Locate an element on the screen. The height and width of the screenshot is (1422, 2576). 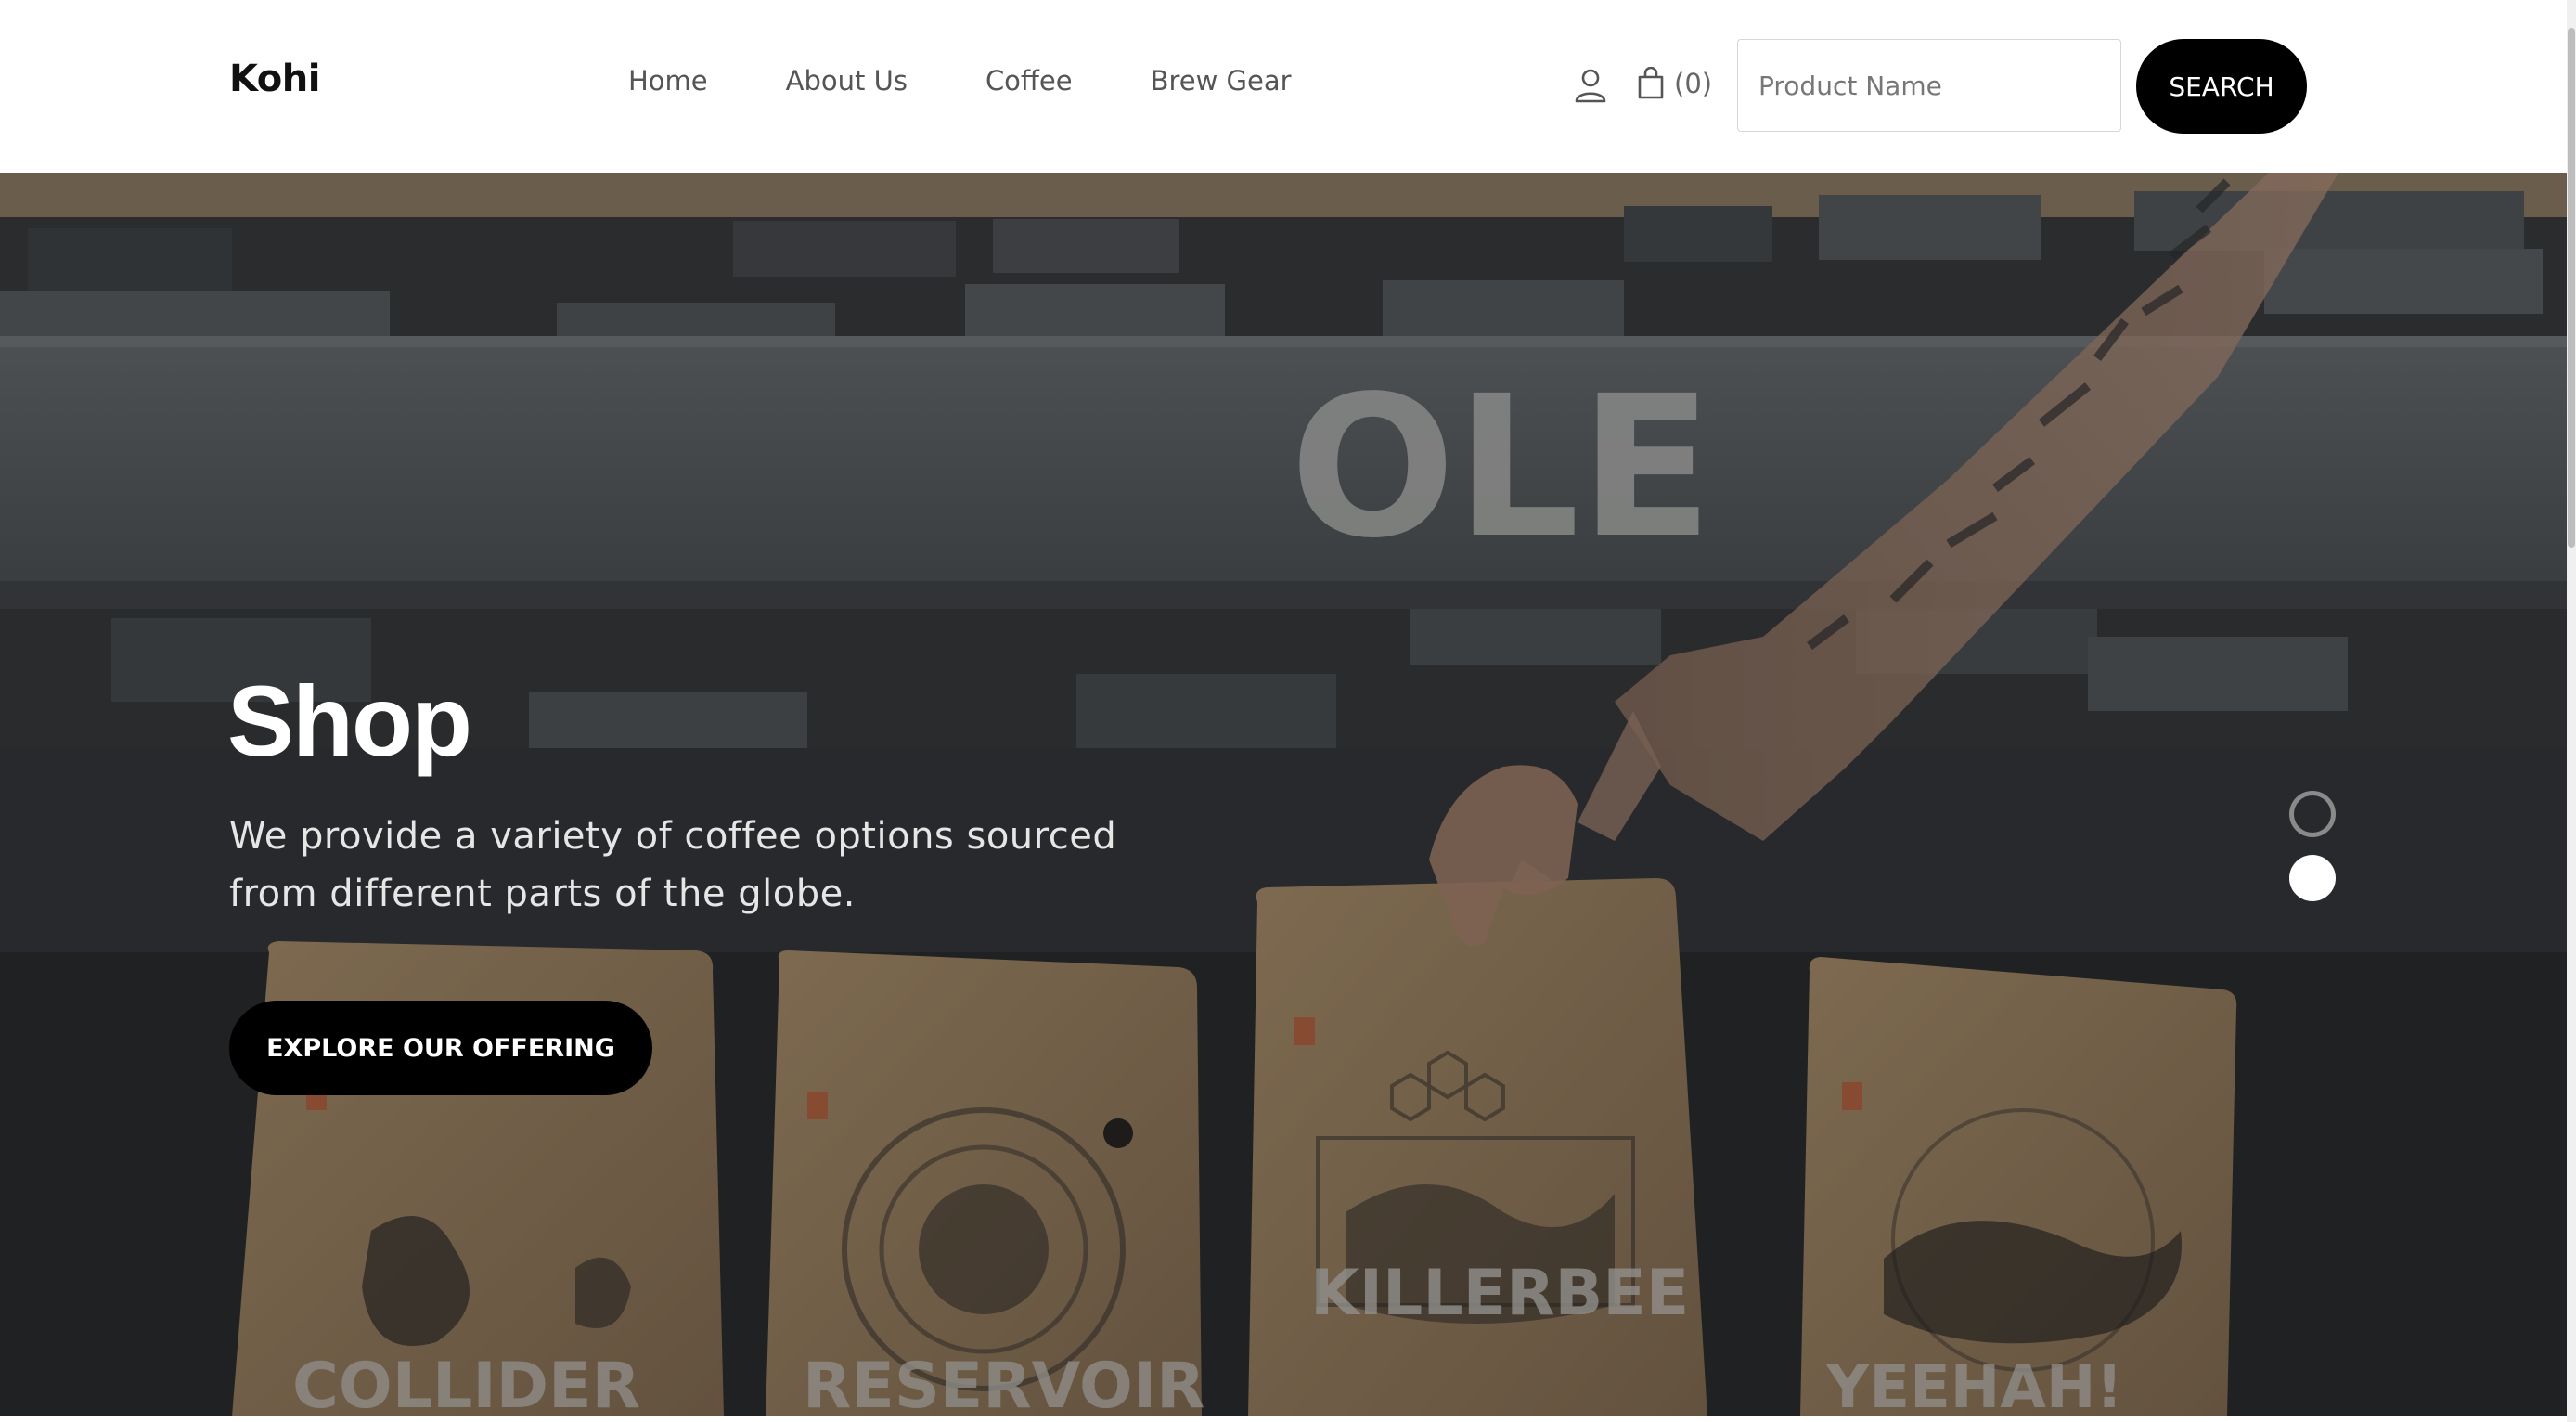
site-logo: Kohi is located at coordinates (275, 79).